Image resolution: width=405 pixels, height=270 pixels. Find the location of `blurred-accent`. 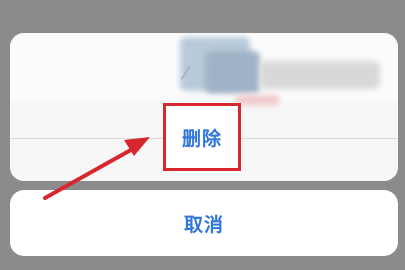

blurred-accent is located at coordinates (257, 100).